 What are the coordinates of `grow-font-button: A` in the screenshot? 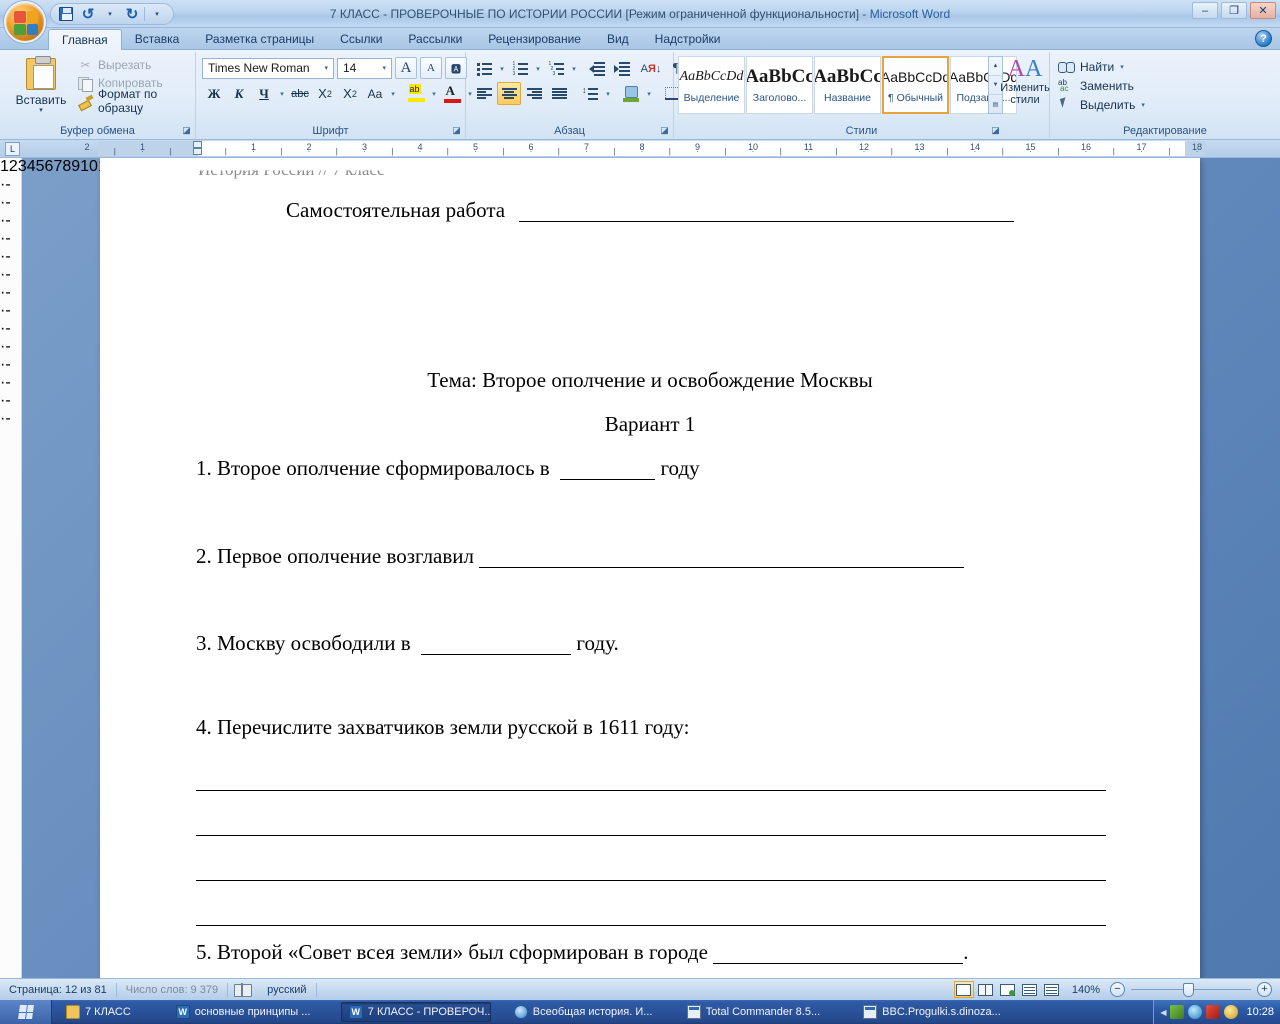 It's located at (406, 68).